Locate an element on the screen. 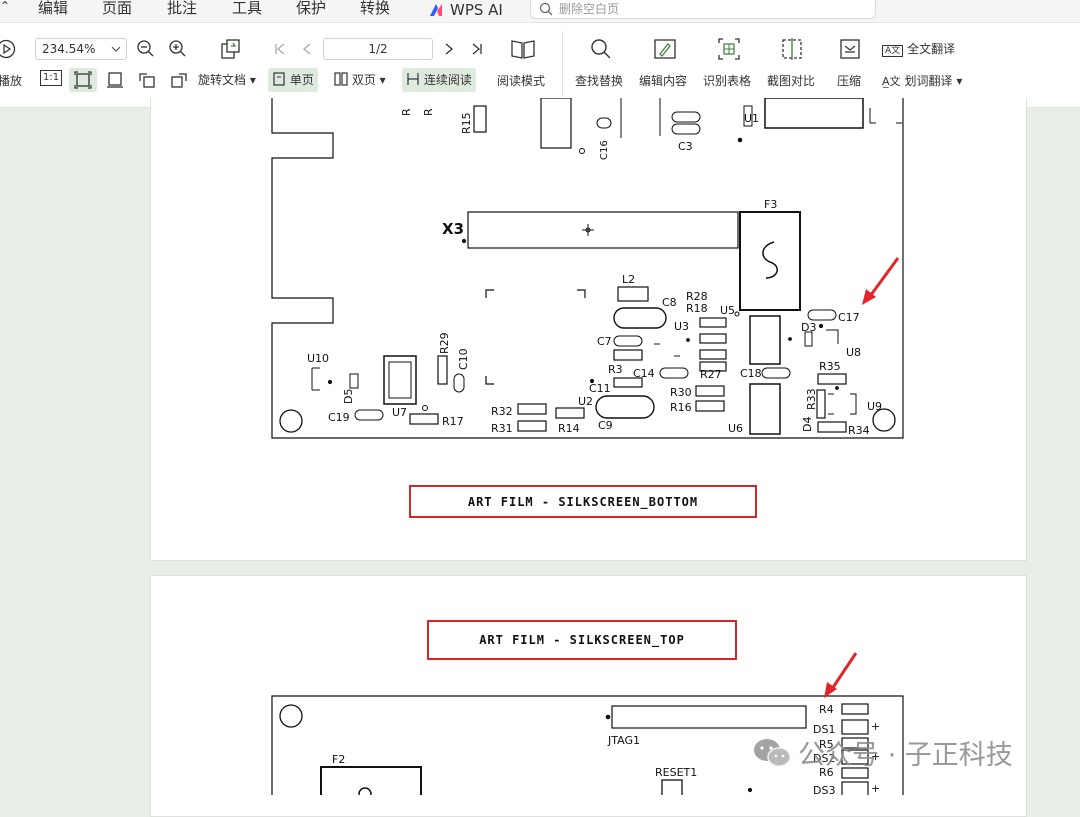  label-u6: U6 is located at coordinates (735, 428).